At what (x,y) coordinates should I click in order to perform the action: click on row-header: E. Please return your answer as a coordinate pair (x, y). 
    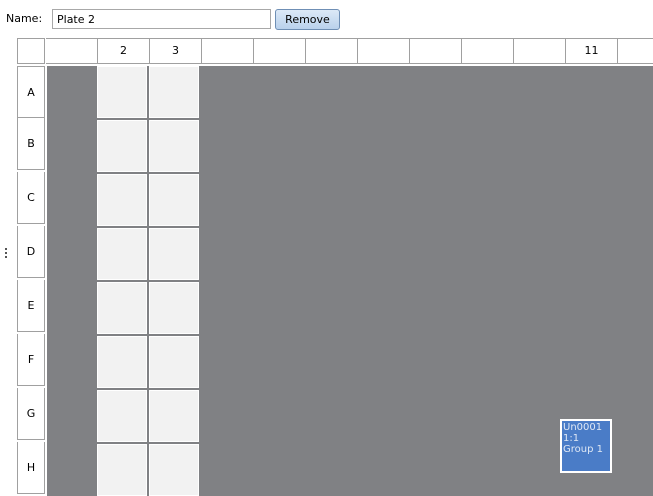
    Looking at the image, I should click on (31, 306).